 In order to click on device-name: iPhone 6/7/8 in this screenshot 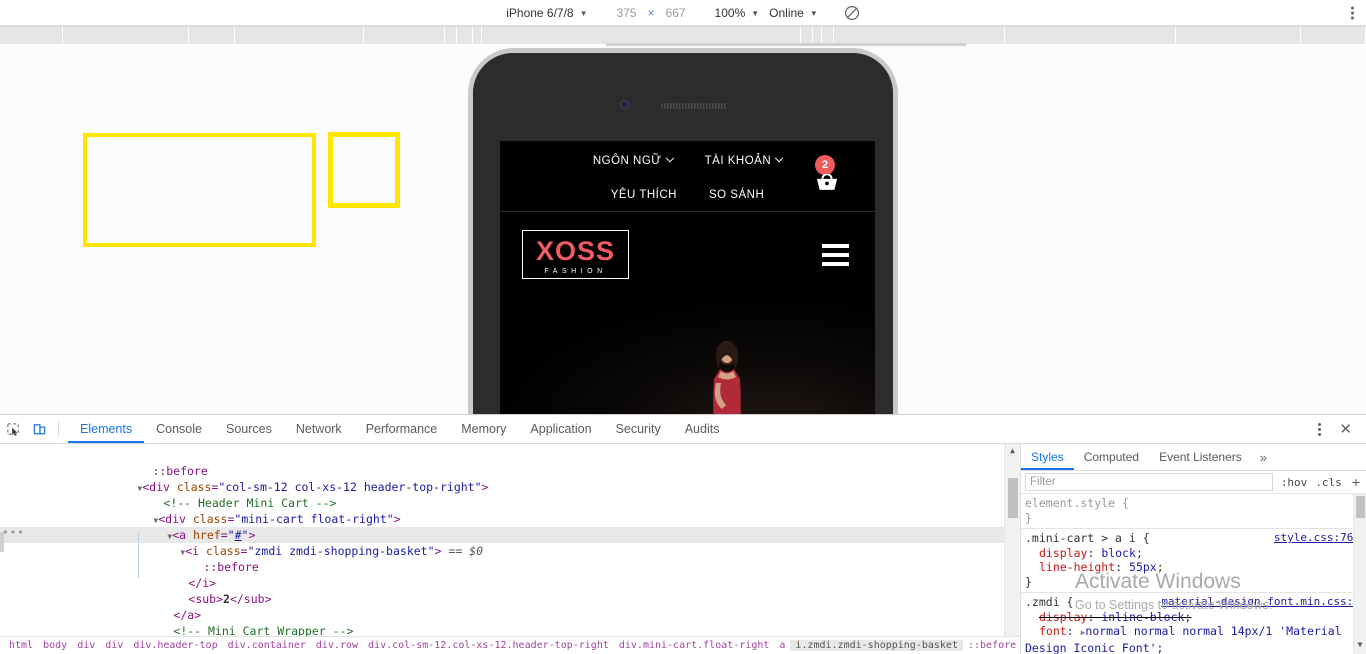, I will do `click(540, 12)`.